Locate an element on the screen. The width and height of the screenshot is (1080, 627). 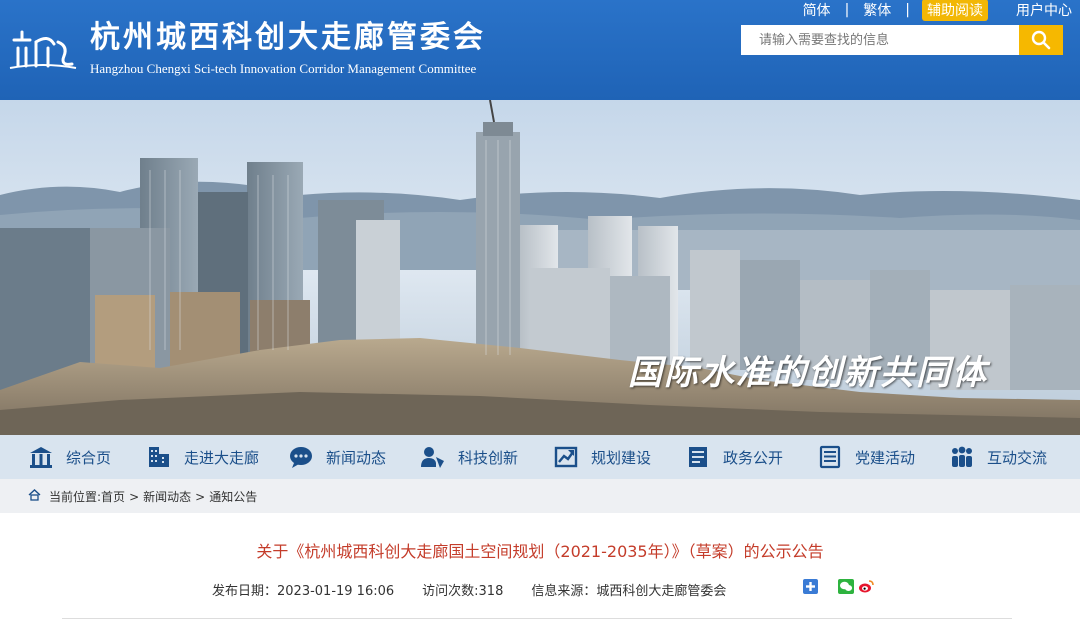
banner-slogan: 国际水准的创新共同体 is located at coordinates (808, 373).